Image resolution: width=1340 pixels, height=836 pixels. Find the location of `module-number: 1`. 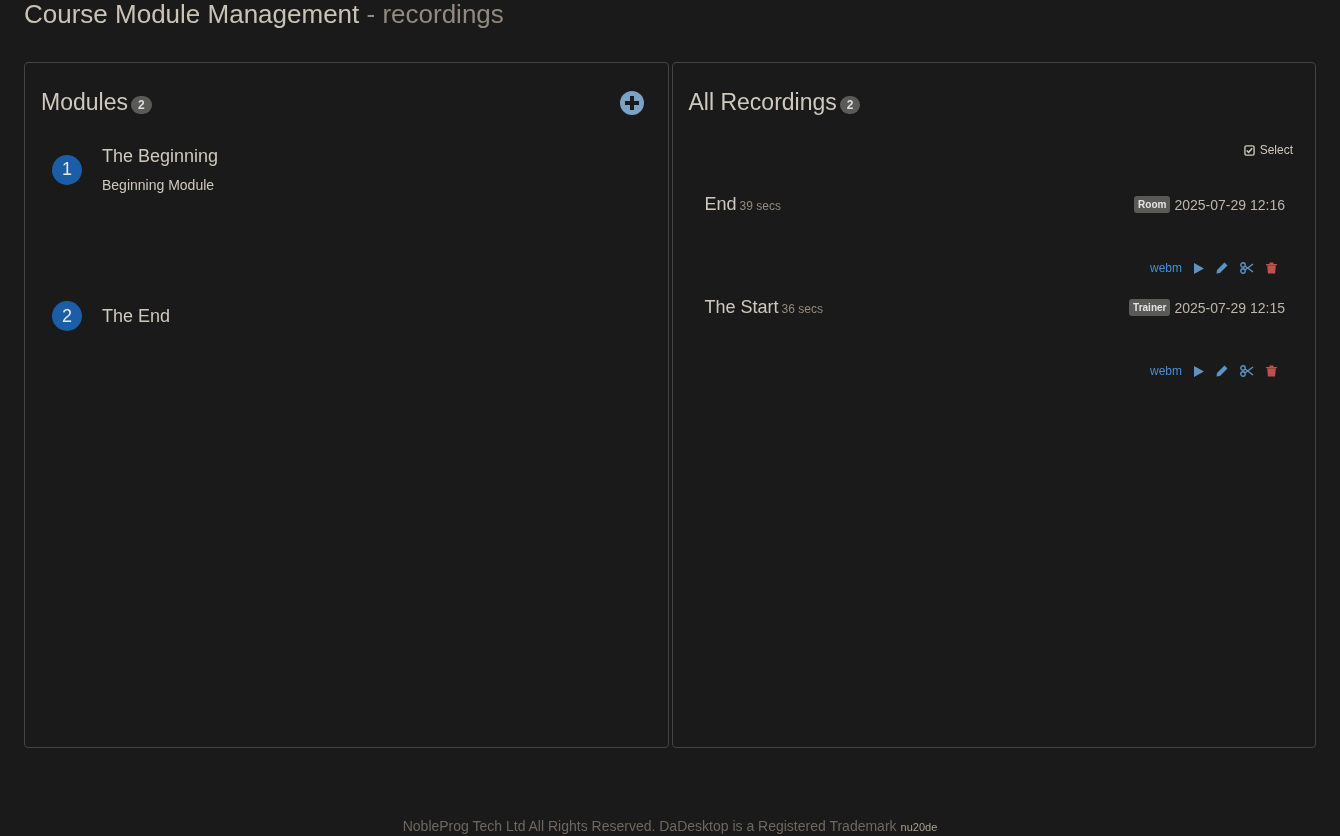

module-number: 1 is located at coordinates (67, 169).